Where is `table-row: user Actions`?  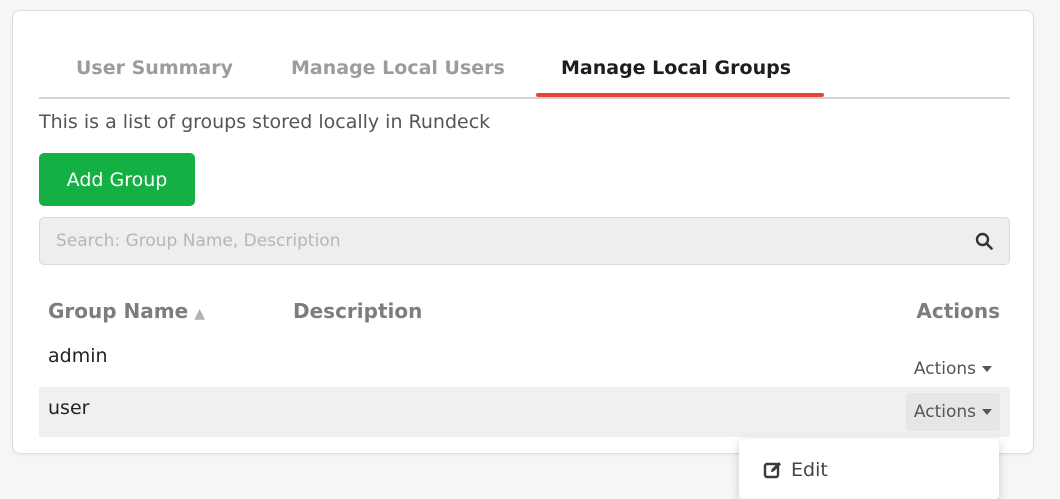
table-row: user Actions is located at coordinates (524, 412).